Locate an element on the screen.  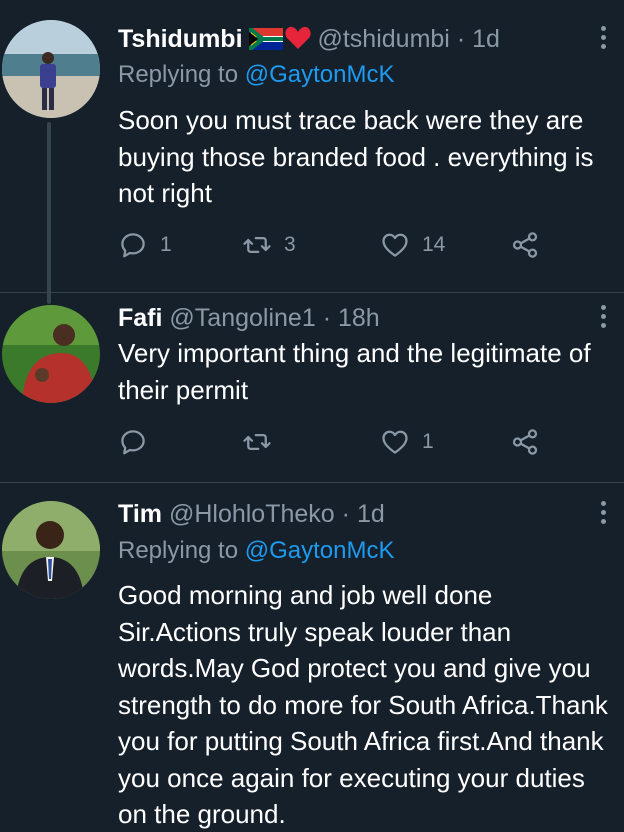
tweet-header: Tim @HlohloTheko · 1d is located at coordinates (351, 514).